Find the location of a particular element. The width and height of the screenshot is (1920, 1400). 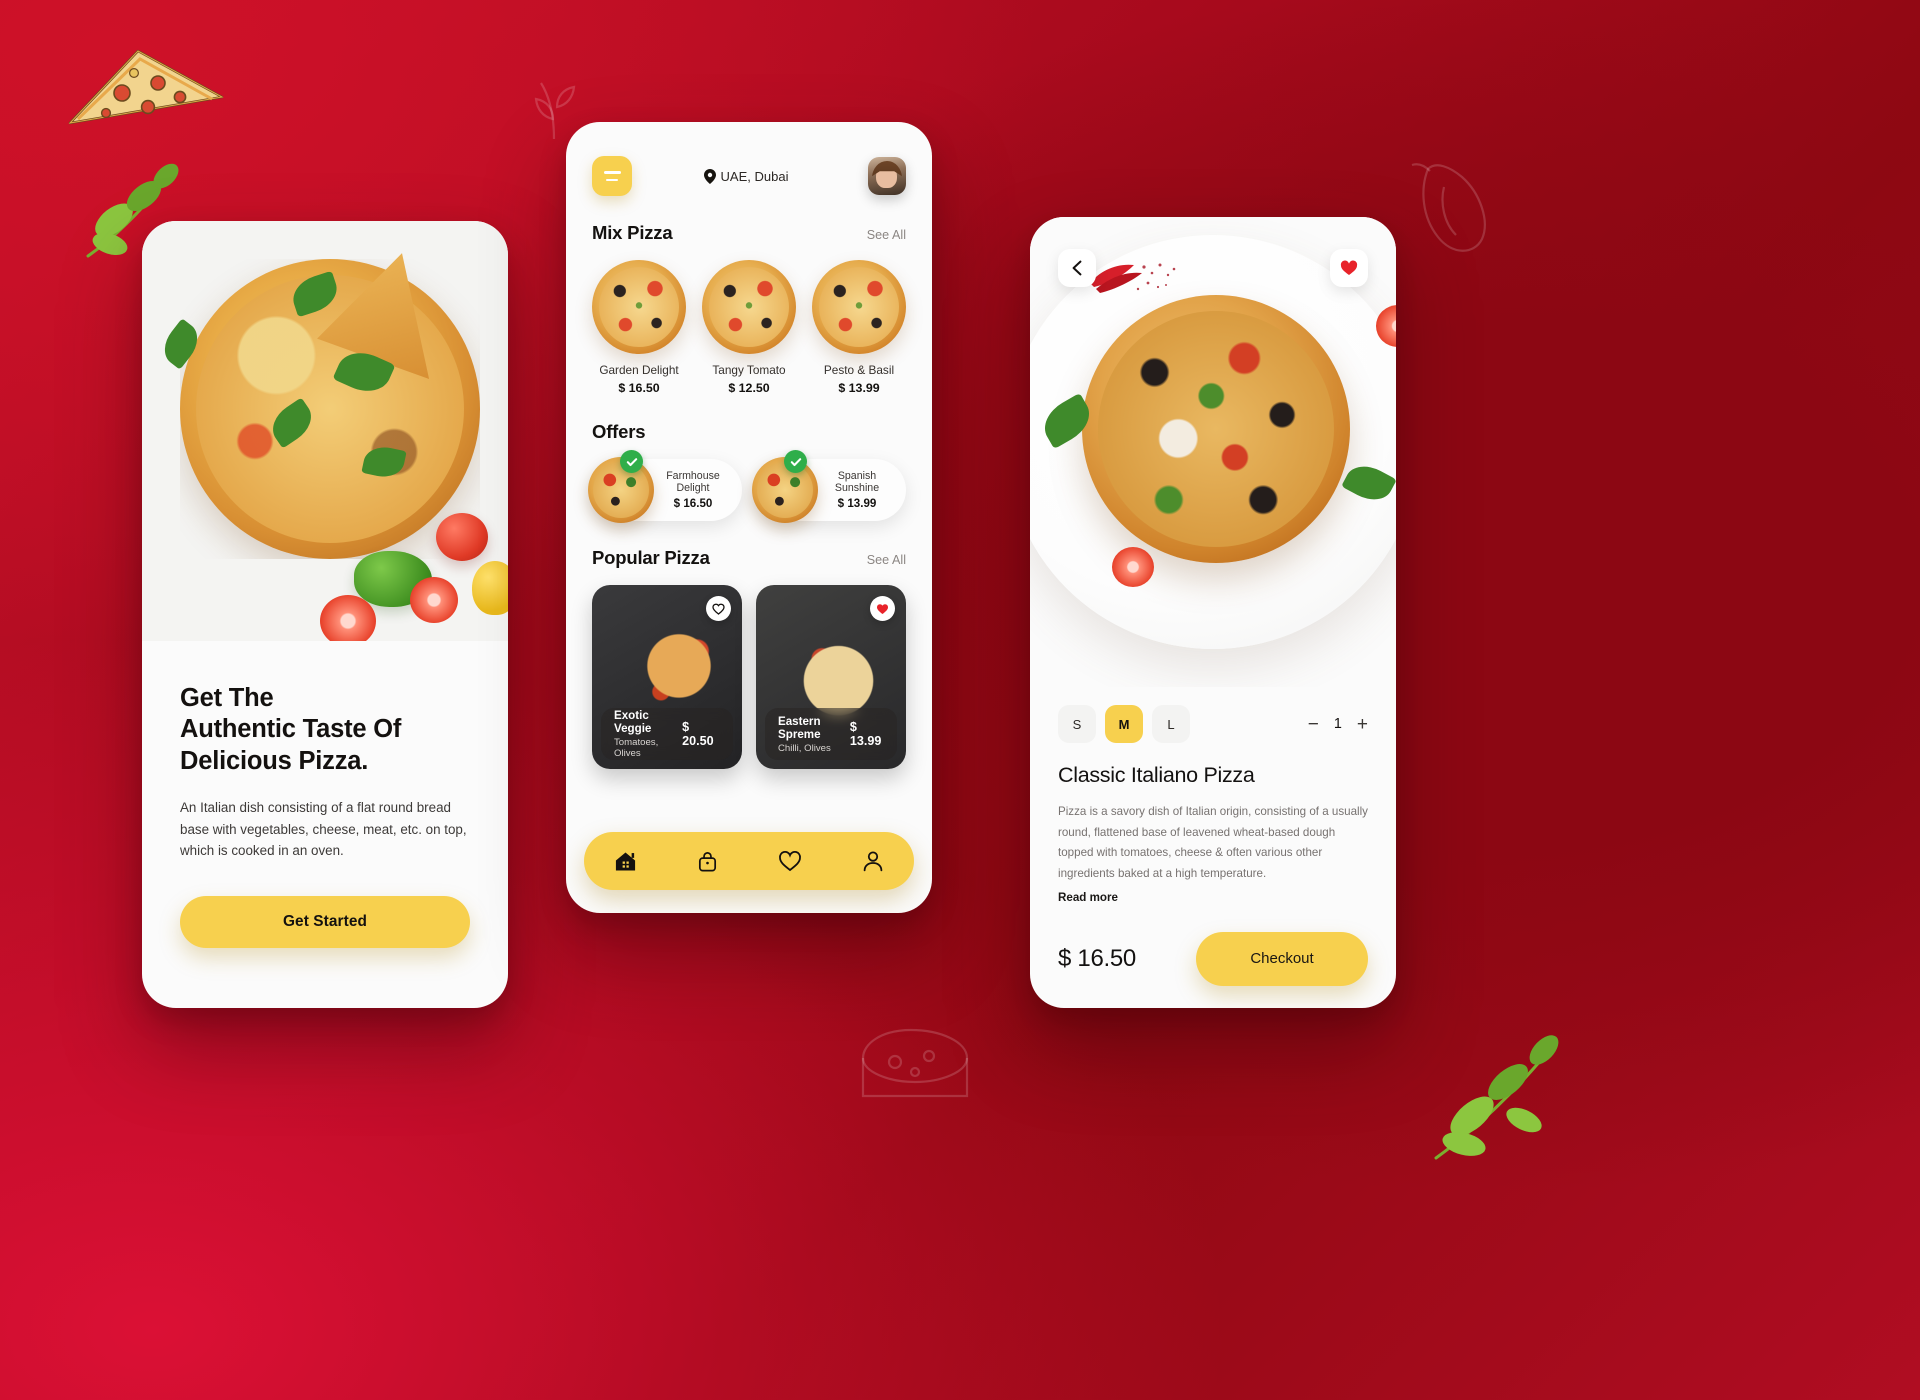

quantity-value: 1 is located at coordinates (1337, 724).